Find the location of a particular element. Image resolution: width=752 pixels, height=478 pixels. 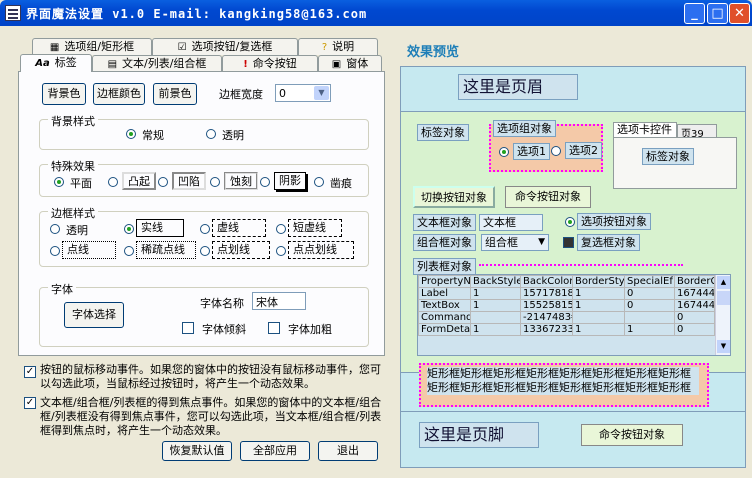

preview-tab-page: 页39 is located at coordinates (697, 132).